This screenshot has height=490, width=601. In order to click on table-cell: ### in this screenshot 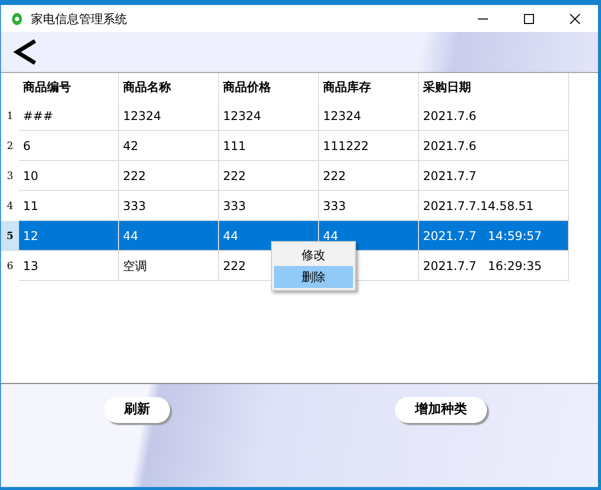, I will do `click(69, 116)`.